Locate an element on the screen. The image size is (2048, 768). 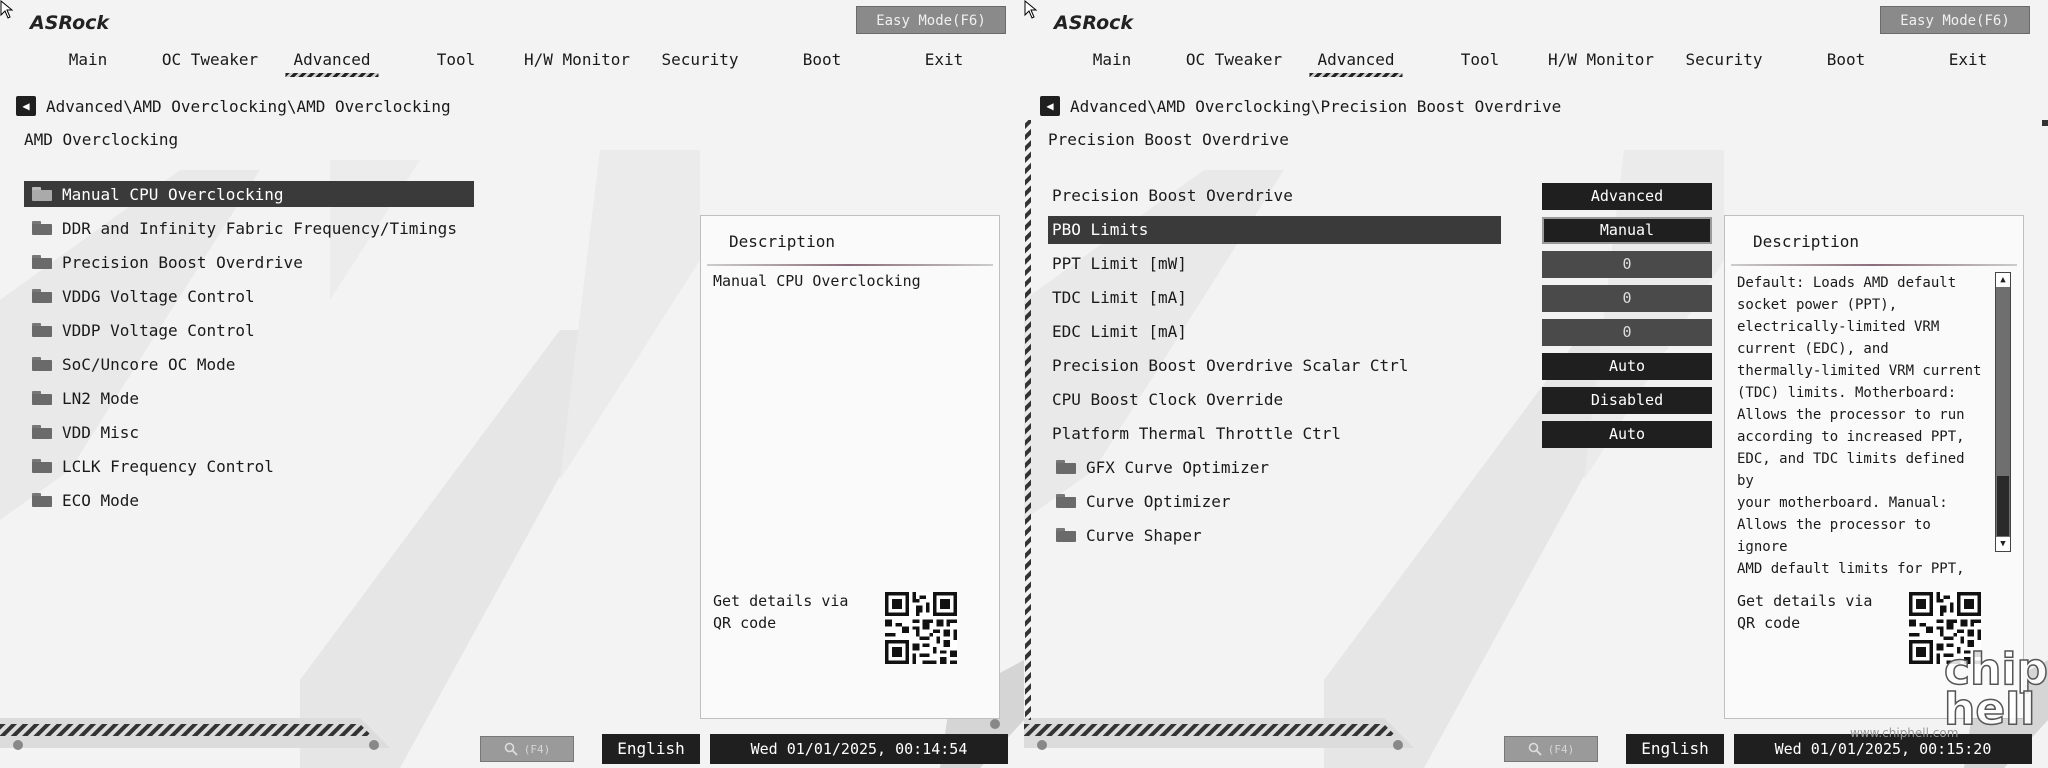
menu-item-vddg-voltage: VDDG Voltage Control is located at coordinates (249, 296).